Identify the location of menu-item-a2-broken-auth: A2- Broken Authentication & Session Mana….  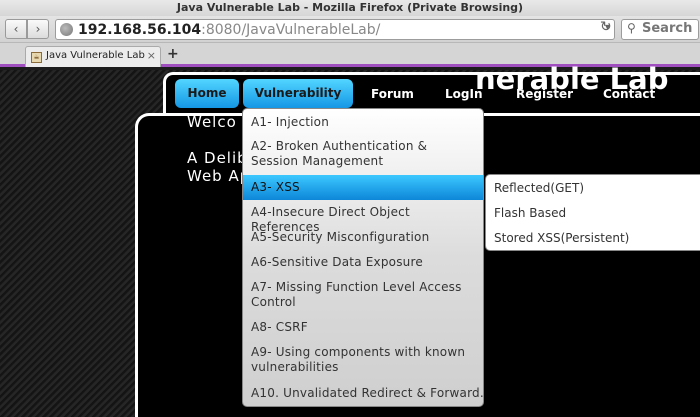
(363, 154).